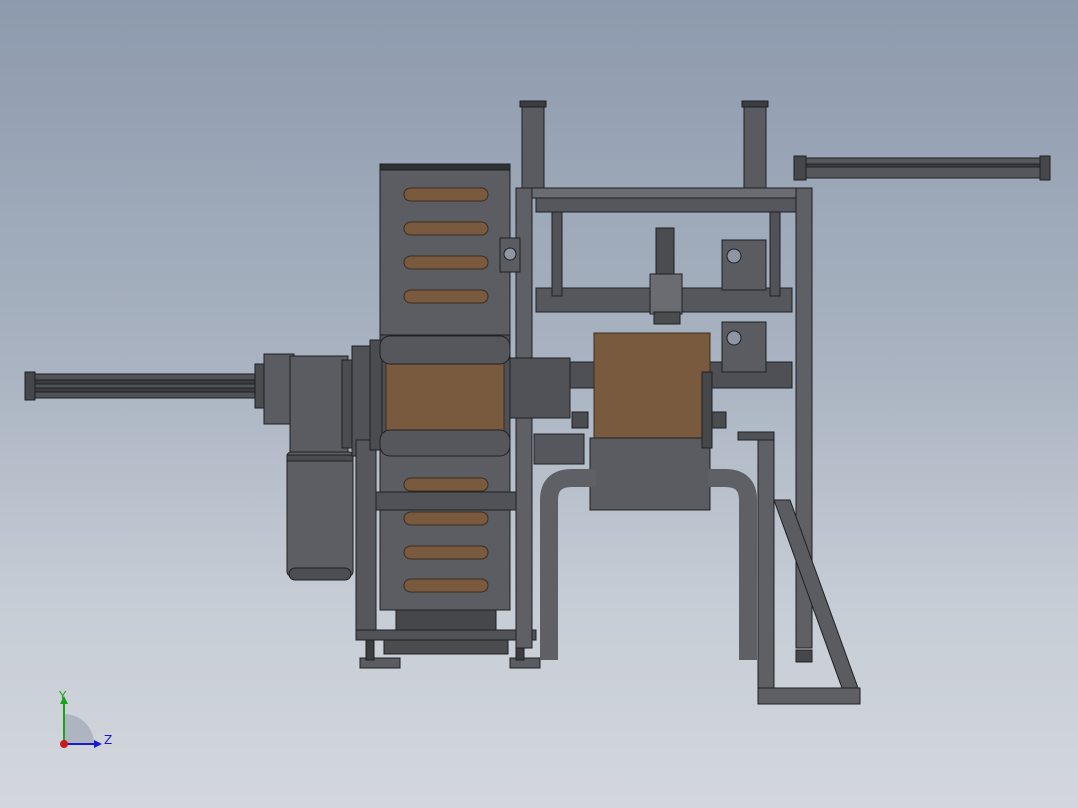 Image resolution: width=1078 pixels, height=808 pixels. Describe the element at coordinates (666, 276) in the screenshot. I see `small-motor` at that location.